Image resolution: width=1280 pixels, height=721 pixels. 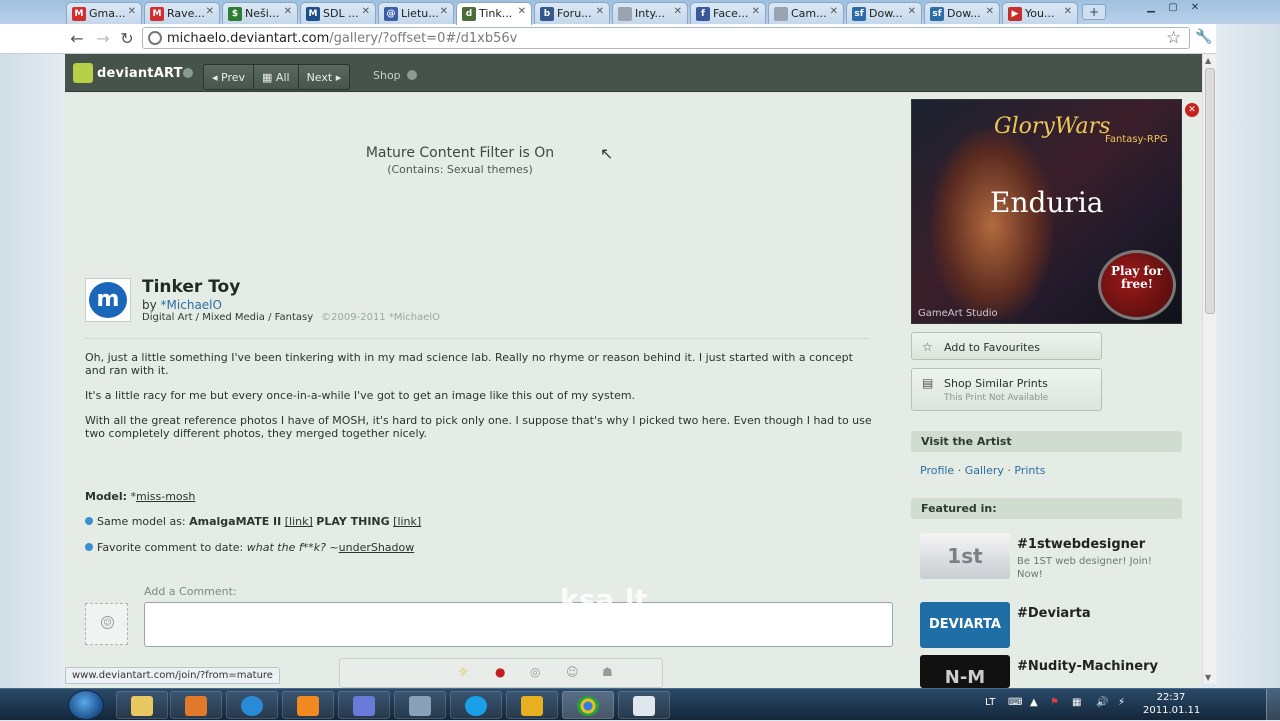 What do you see at coordinates (395, 75) in the screenshot?
I see `shop-link: Shop` at bounding box center [395, 75].